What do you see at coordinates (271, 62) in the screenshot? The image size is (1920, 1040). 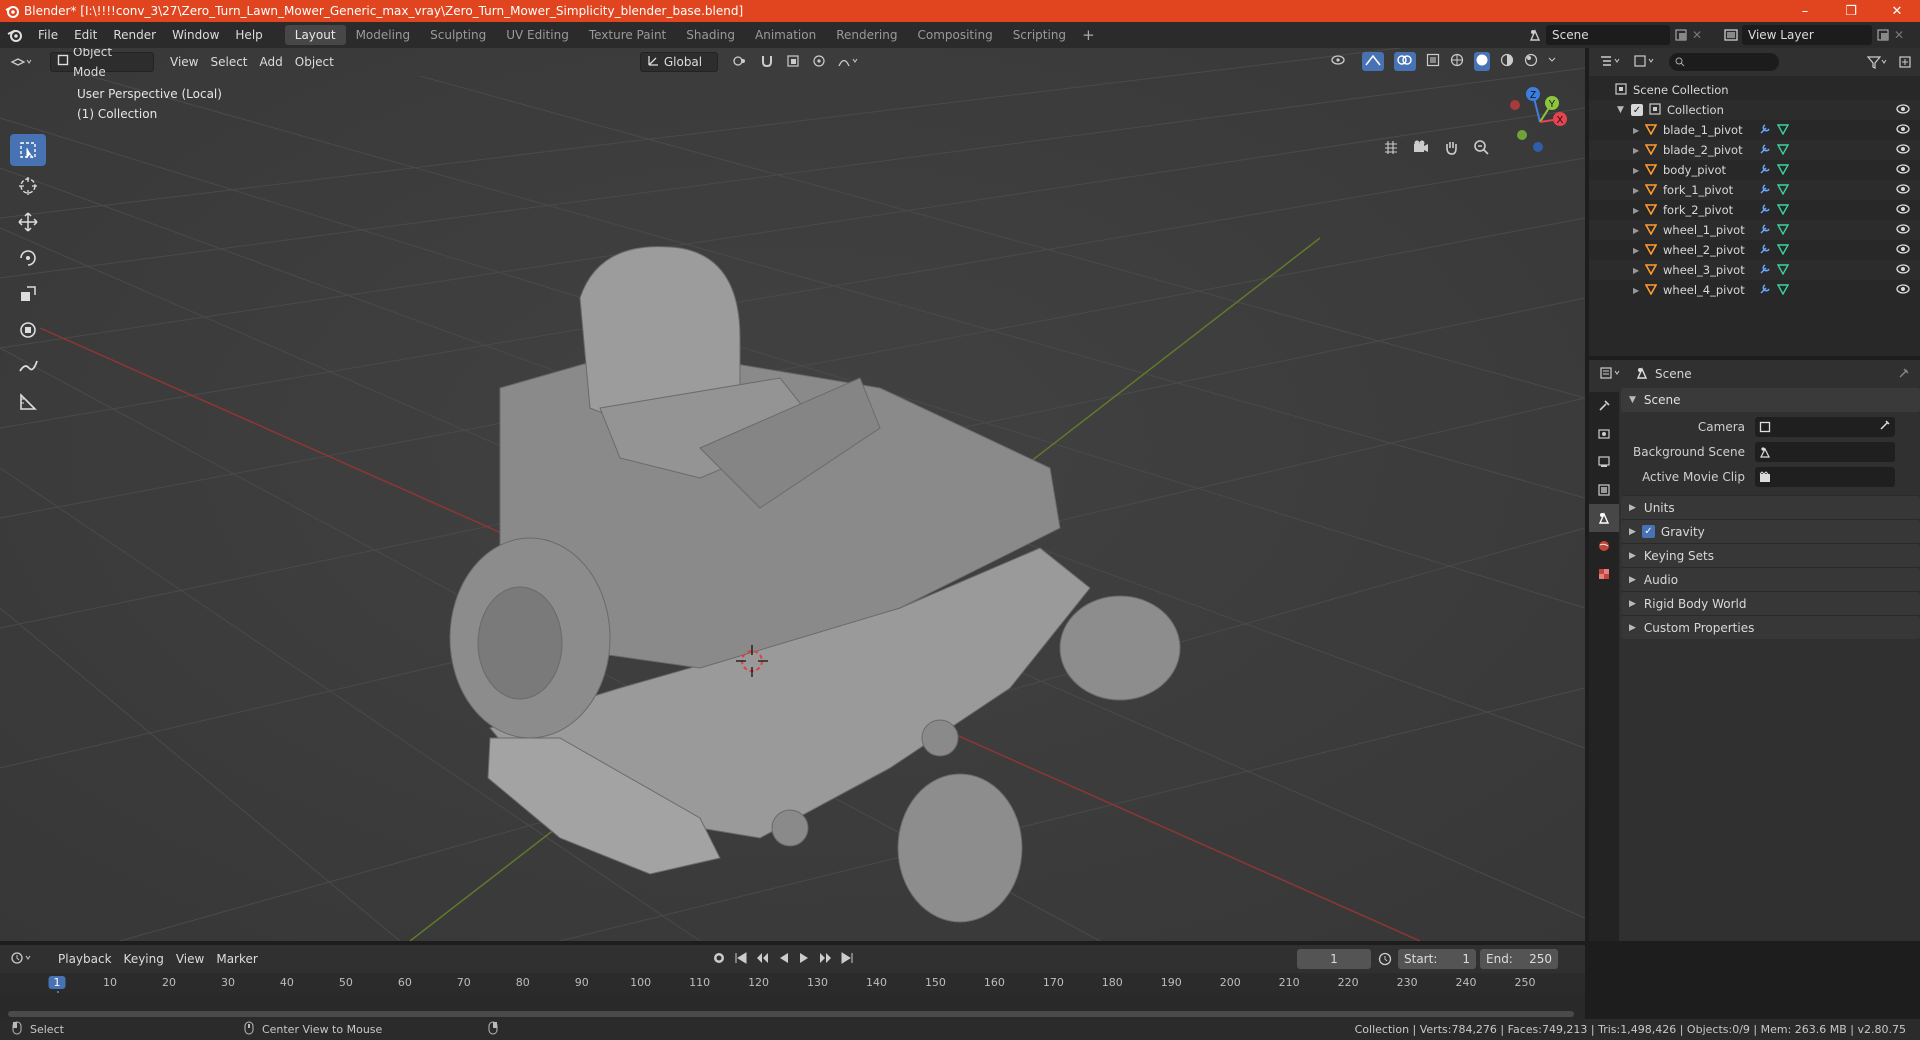 I see `viewport-menu-add: Add` at bounding box center [271, 62].